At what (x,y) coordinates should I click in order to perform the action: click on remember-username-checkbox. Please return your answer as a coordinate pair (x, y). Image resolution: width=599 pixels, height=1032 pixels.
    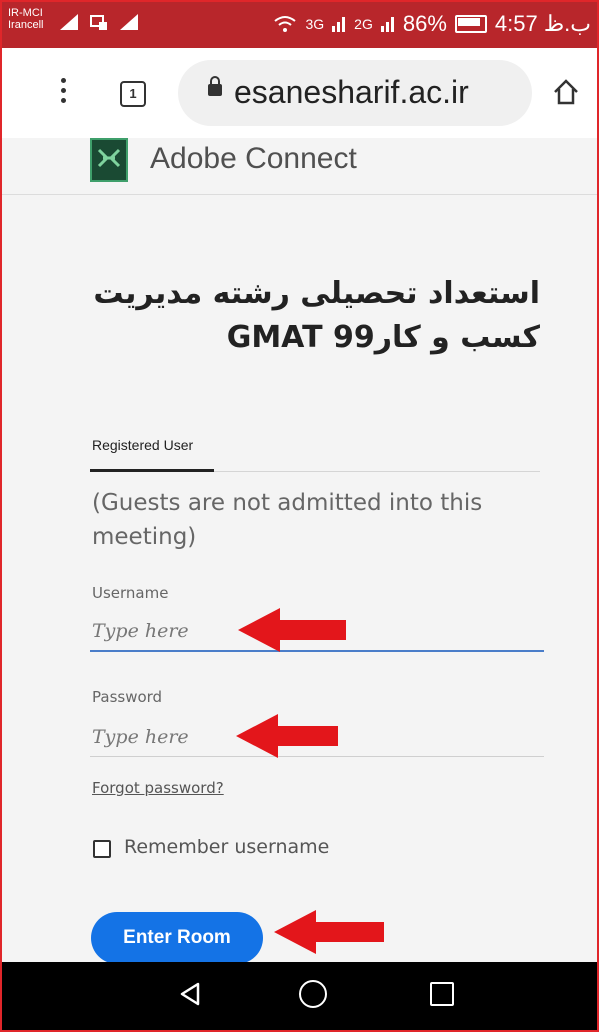
    Looking at the image, I should click on (102, 849).